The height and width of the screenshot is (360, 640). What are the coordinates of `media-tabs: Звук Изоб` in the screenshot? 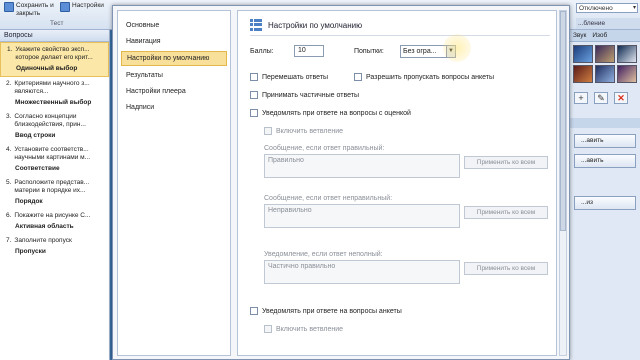 It's located at (605, 36).